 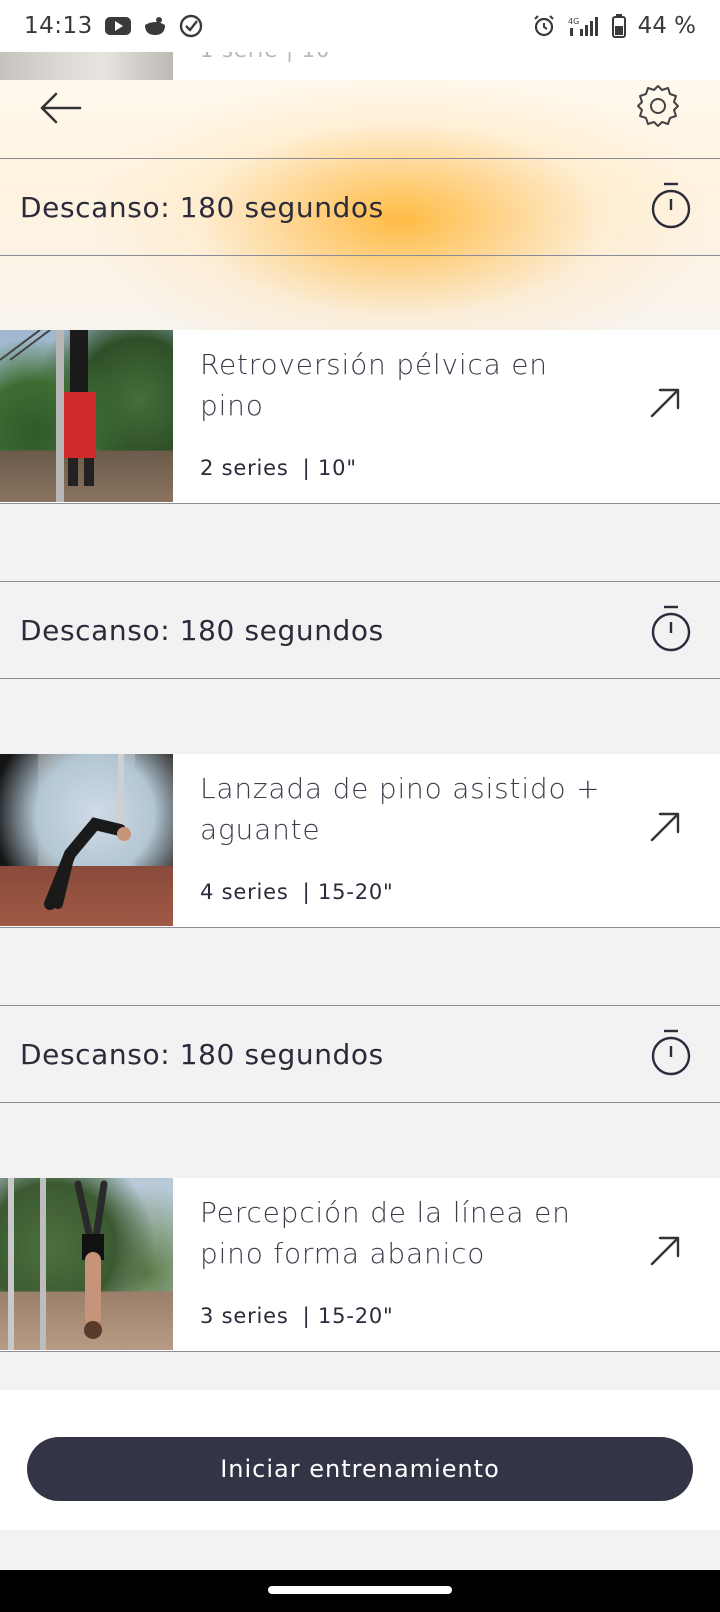 I want to click on exercise-meta: 4 series | 15-20", so click(x=296, y=892).